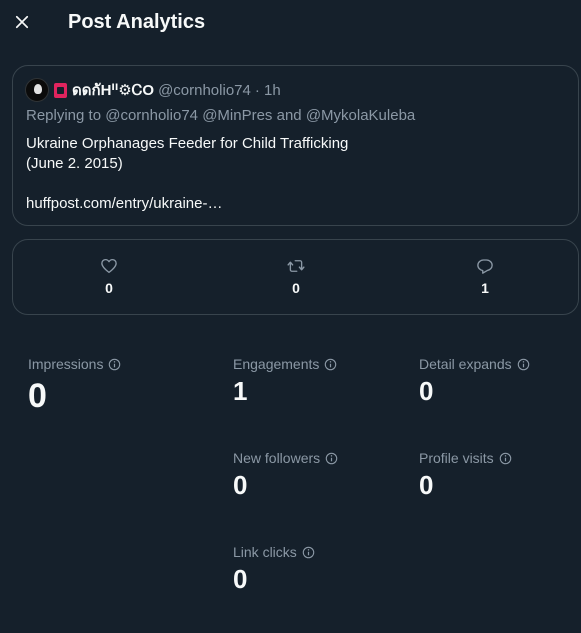 The height and width of the screenshot is (633, 581). I want to click on tweet-time: · 1h, so click(268, 90).